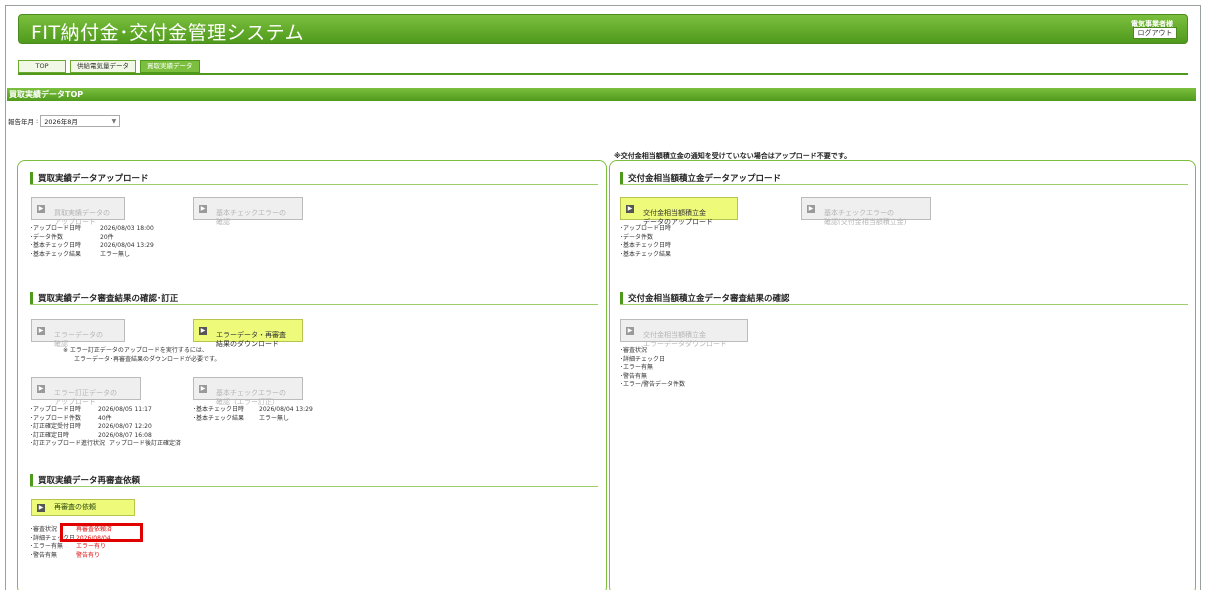 This screenshot has width=1206, height=590. I want to click on period-value: 2026年8月, so click(61, 122).